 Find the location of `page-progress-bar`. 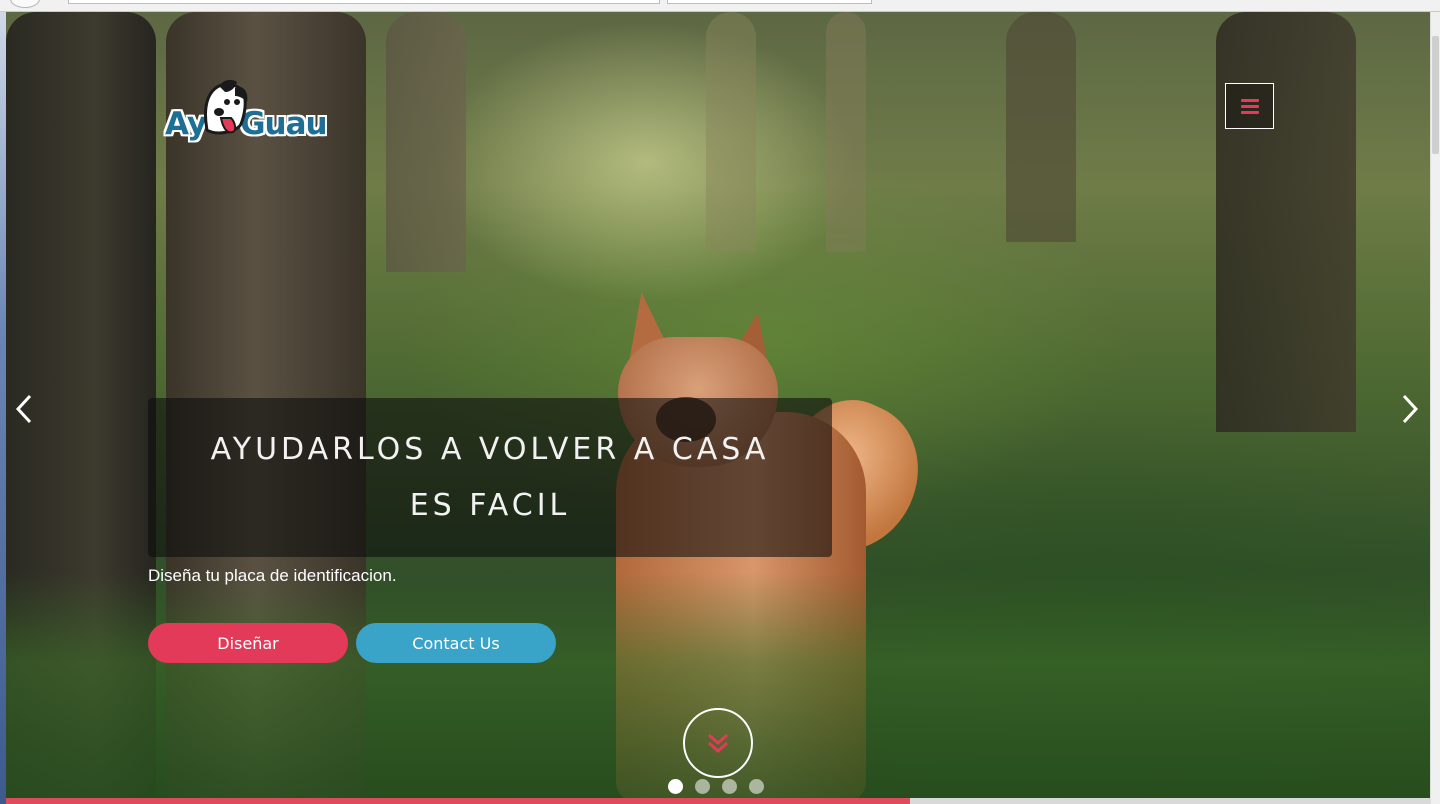

page-progress-bar is located at coordinates (458, 801).